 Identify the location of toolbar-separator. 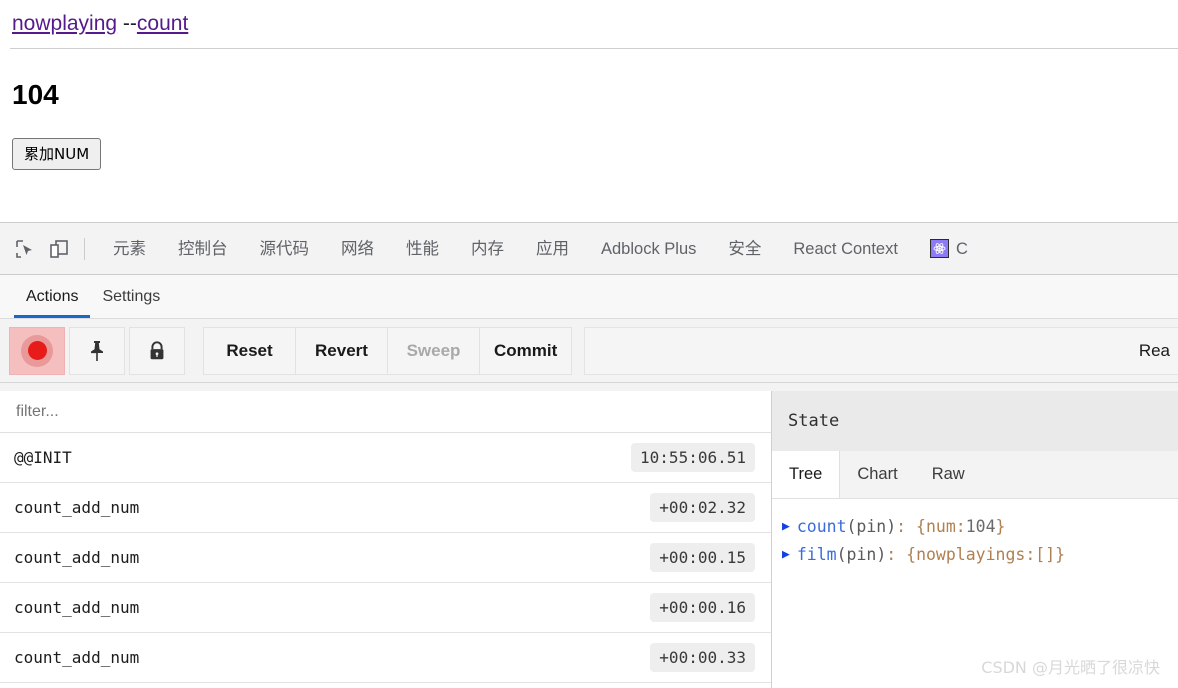
(84, 248).